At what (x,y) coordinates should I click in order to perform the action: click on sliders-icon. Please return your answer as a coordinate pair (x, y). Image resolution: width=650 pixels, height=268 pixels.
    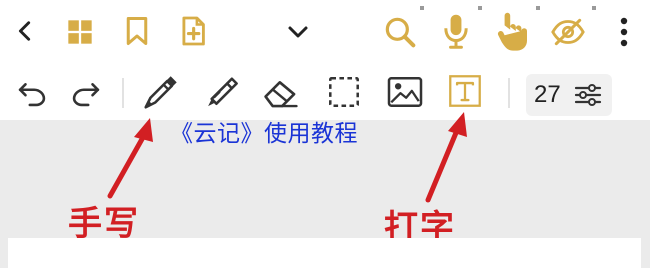
    Looking at the image, I should click on (588, 95).